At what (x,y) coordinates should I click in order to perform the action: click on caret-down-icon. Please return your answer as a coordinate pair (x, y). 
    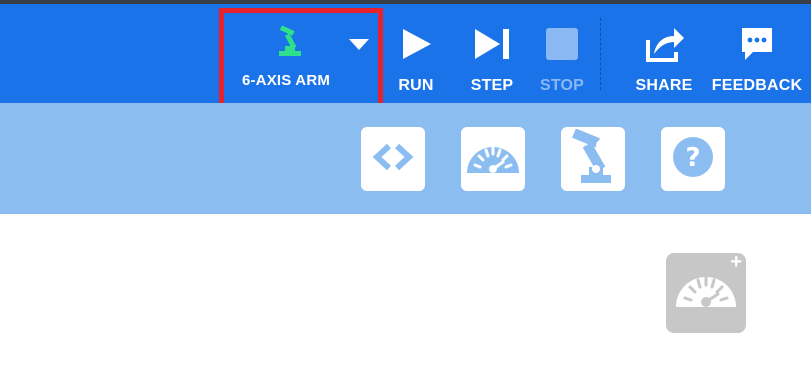
    Looking at the image, I should click on (359, 47).